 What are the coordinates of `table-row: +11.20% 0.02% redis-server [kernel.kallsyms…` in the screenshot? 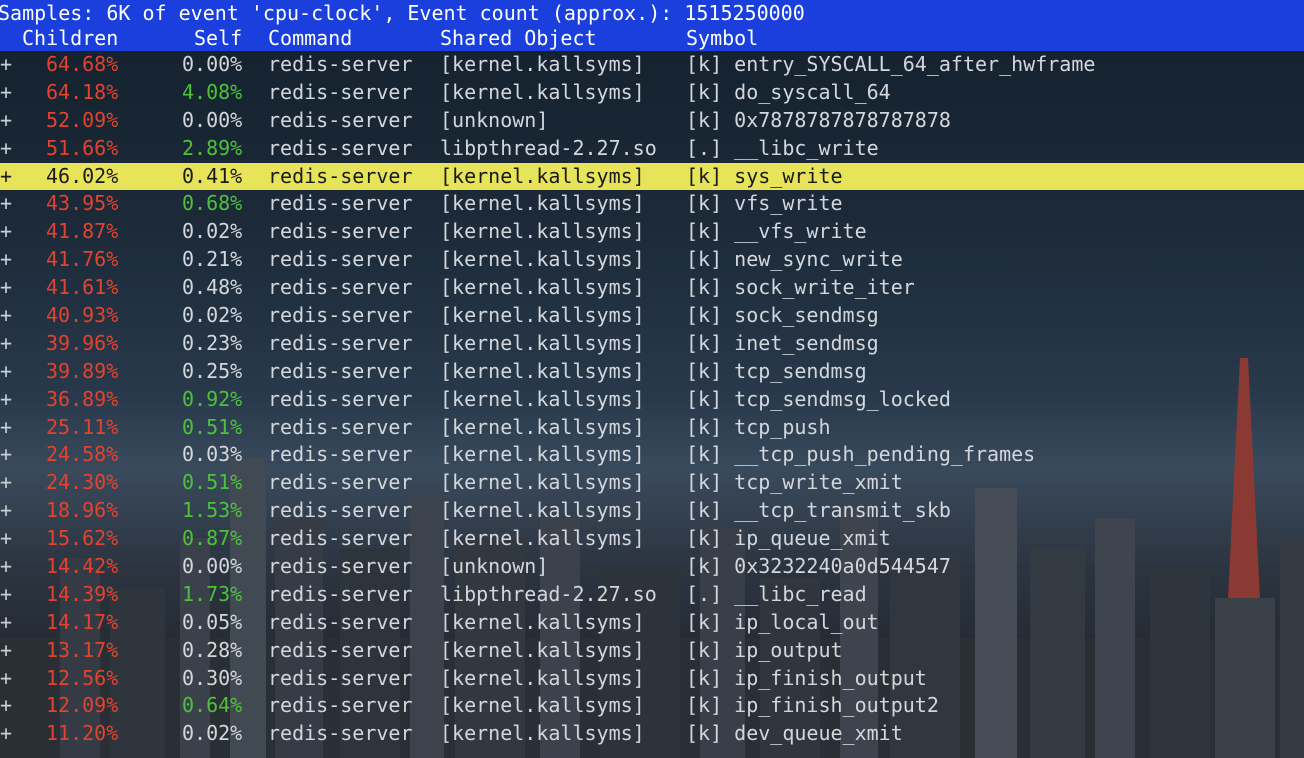 It's located at (652, 734).